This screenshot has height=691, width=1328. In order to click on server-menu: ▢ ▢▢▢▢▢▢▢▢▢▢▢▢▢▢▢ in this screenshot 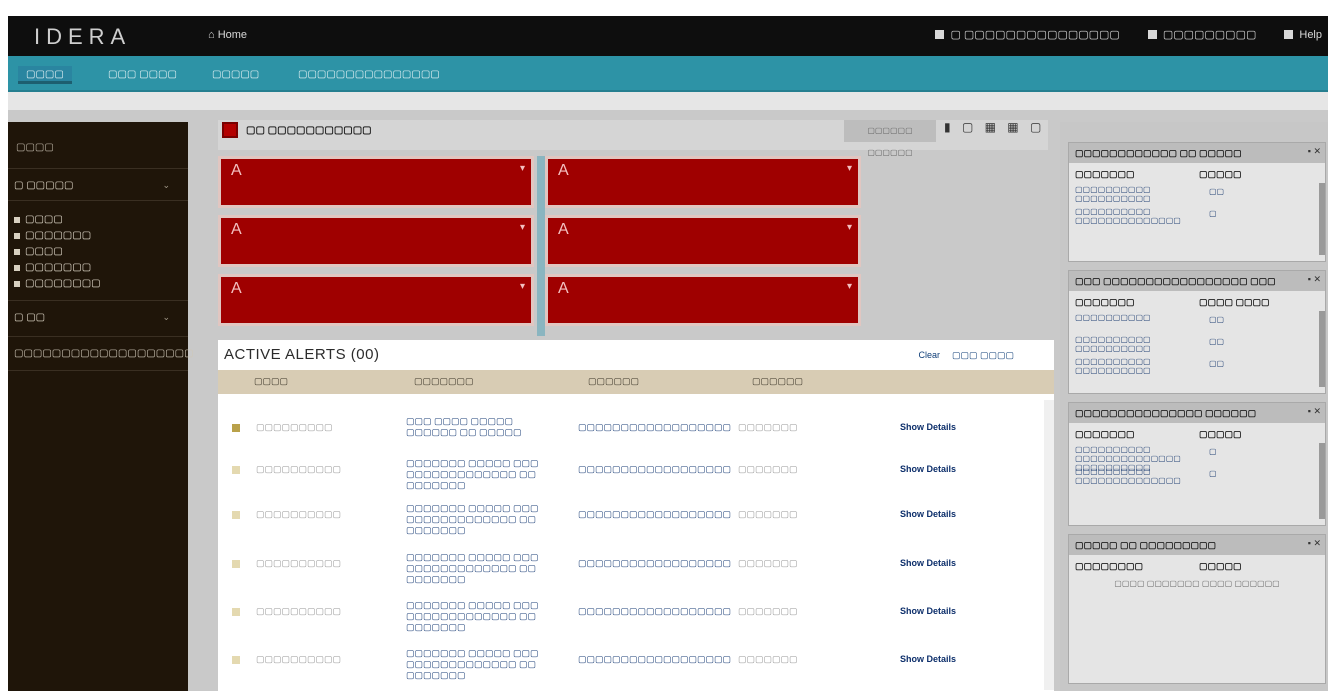, I will do `click(1027, 34)`.